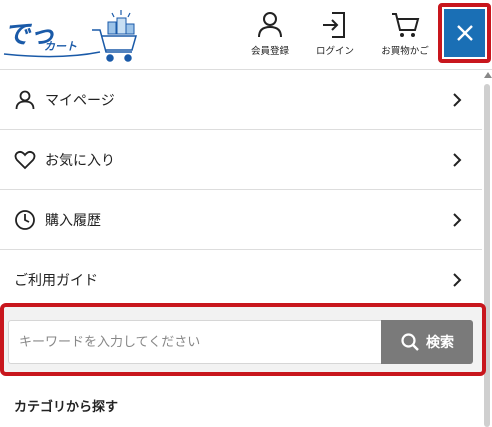  What do you see at coordinates (25, 219) in the screenshot?
I see `clock-icon` at bounding box center [25, 219].